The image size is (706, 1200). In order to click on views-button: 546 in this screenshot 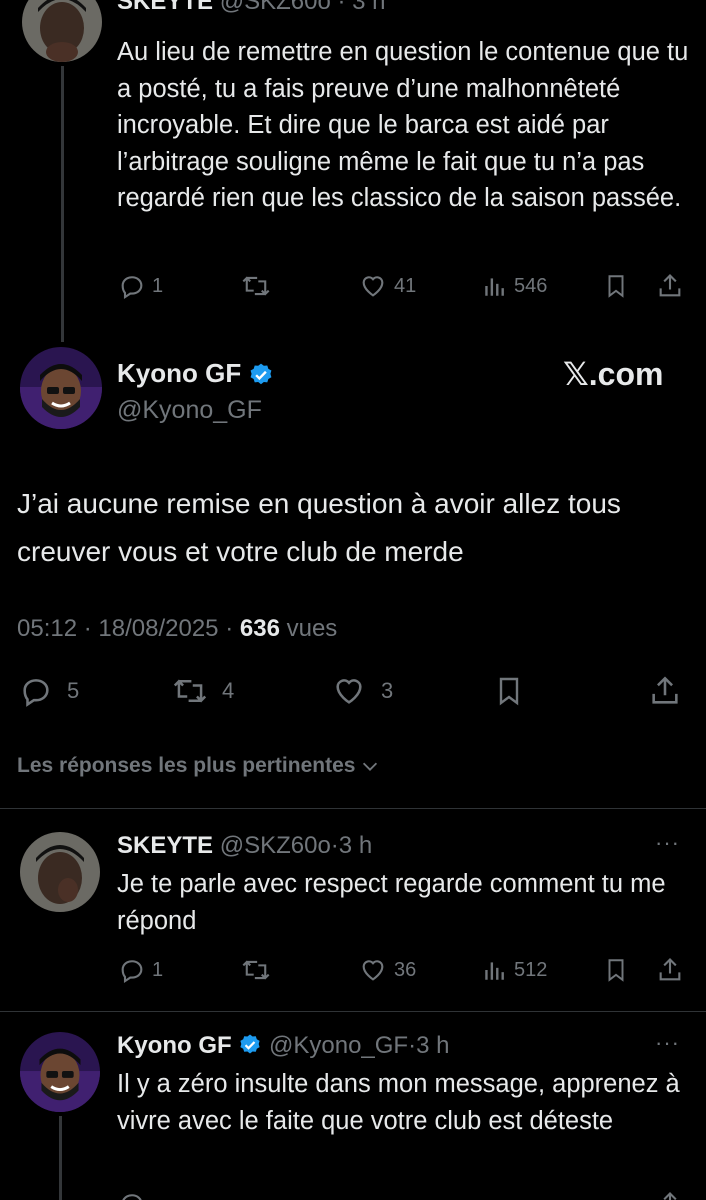, I will do `click(514, 286)`.